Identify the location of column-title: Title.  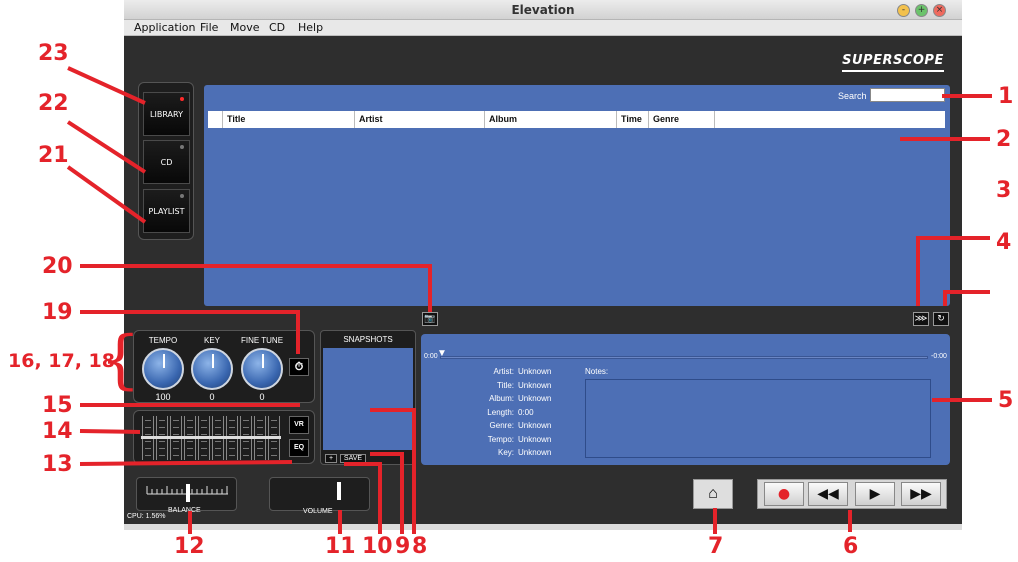
(288, 119).